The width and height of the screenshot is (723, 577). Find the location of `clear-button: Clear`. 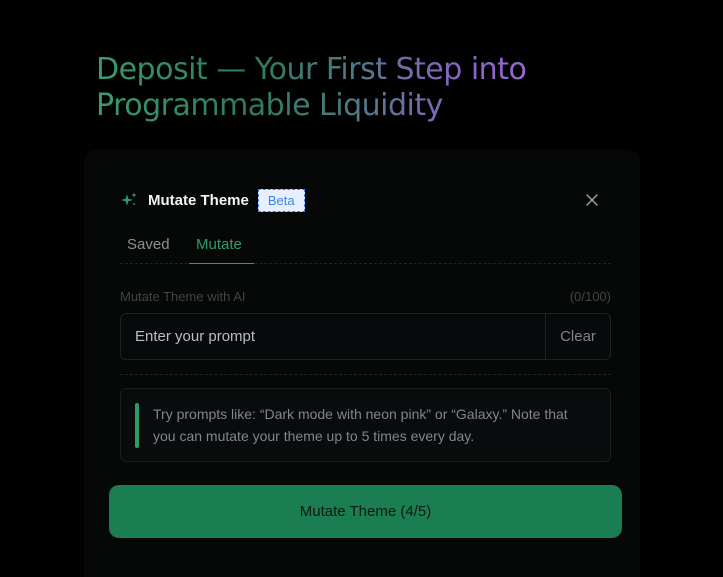

clear-button: Clear is located at coordinates (577, 336).